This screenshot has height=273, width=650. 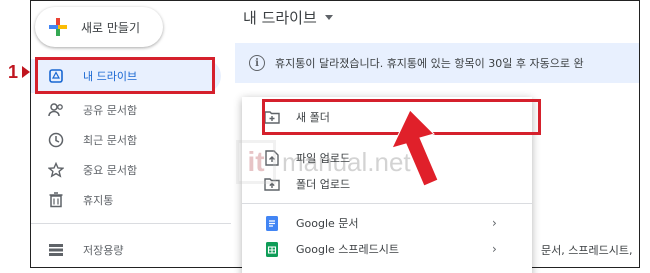 What do you see at coordinates (587, 250) in the screenshot?
I see `background-text: 문서, 스프레드시트,` at bounding box center [587, 250].